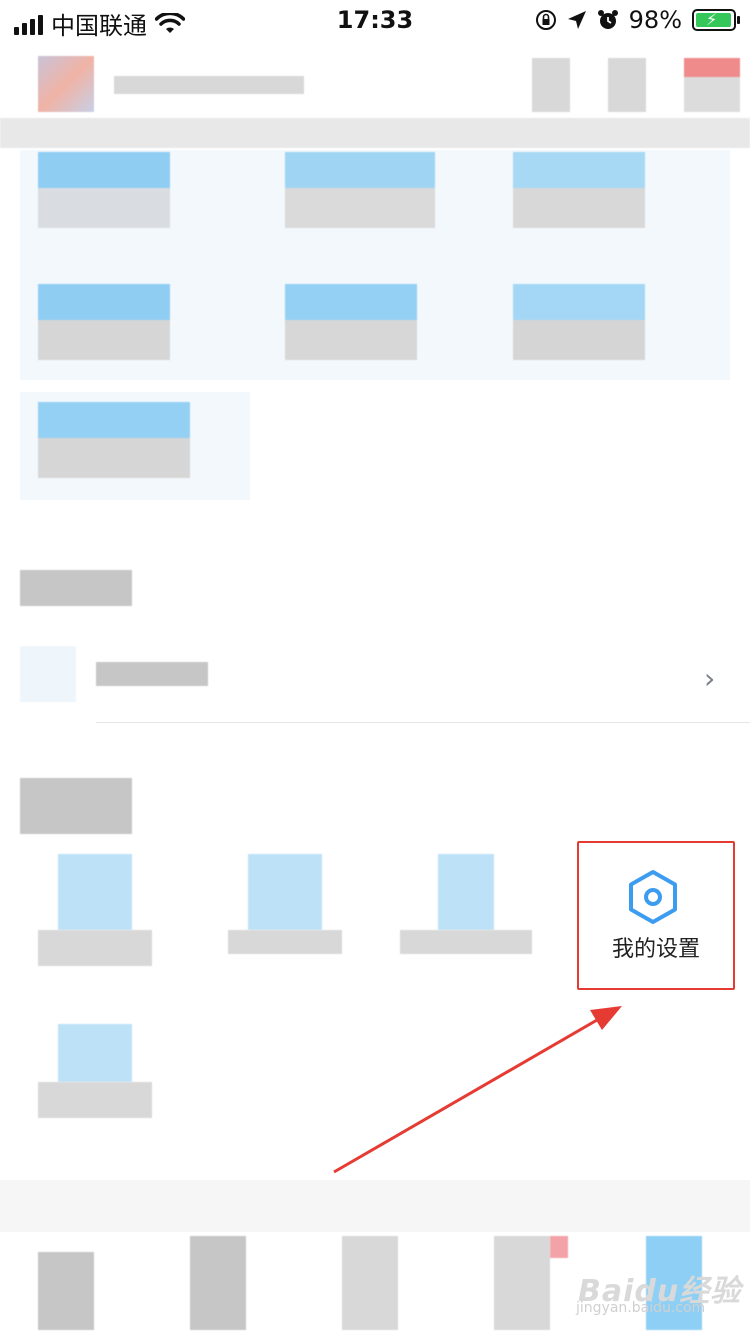 This screenshot has height=1334, width=750. What do you see at coordinates (641, 1308) in the screenshot?
I see `watermark-url: jingyan.baidu.com` at bounding box center [641, 1308].